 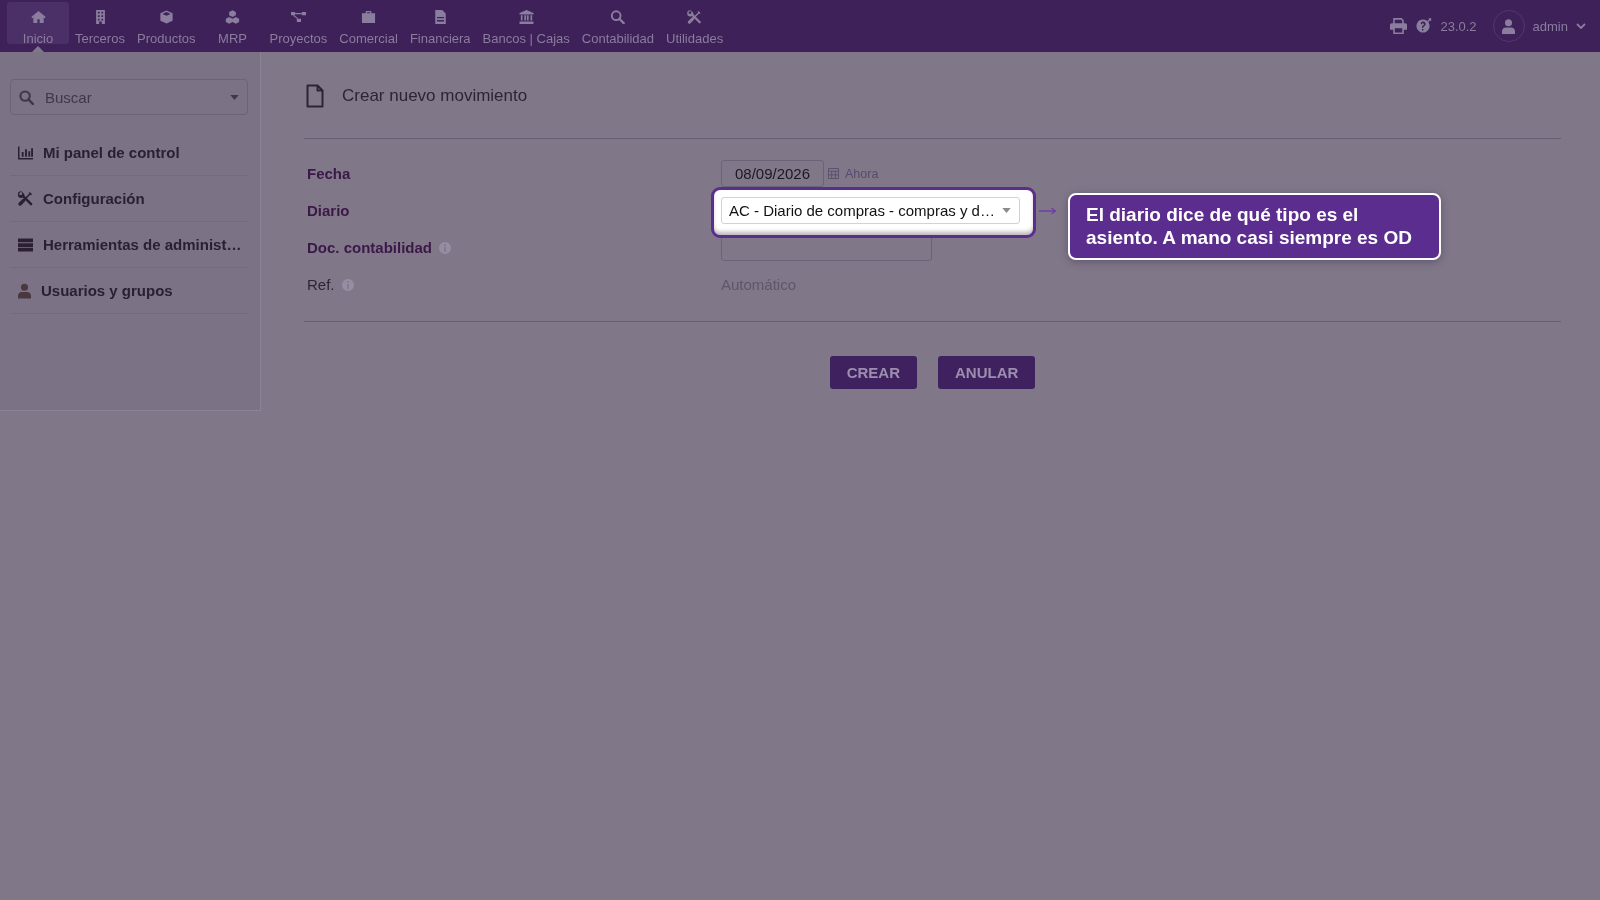 What do you see at coordinates (618, 17) in the screenshot?
I see `magnifier-icon` at bounding box center [618, 17].